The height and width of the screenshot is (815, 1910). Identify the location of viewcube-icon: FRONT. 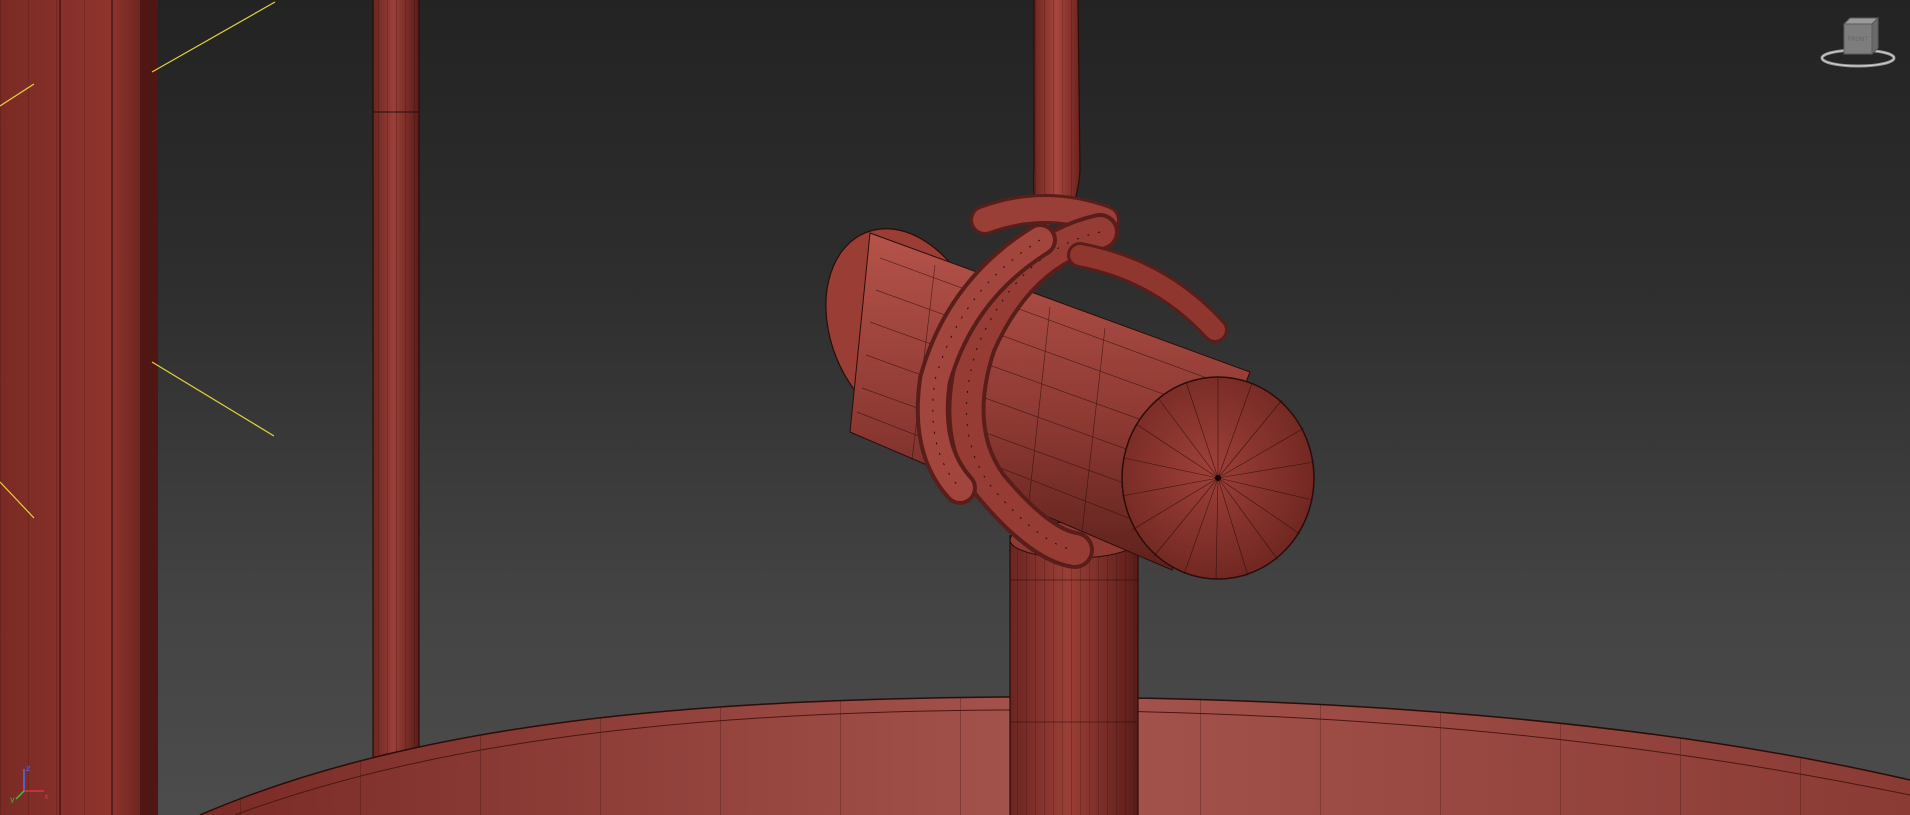
(1858, 42).